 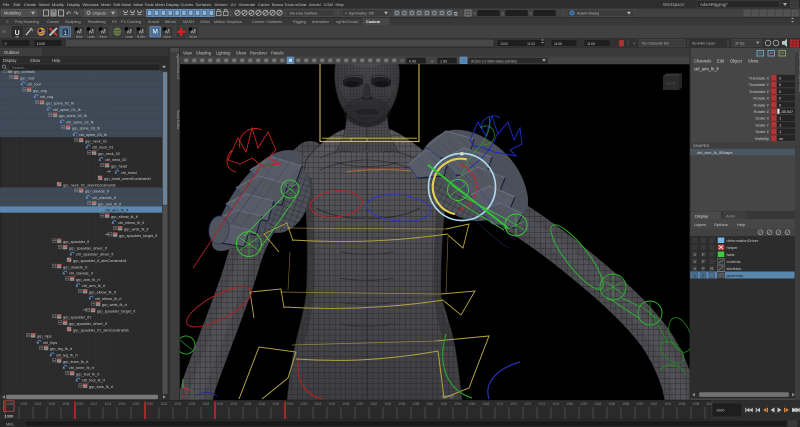 I want to click on svg-text: Scale X, so click(x=762, y=118).